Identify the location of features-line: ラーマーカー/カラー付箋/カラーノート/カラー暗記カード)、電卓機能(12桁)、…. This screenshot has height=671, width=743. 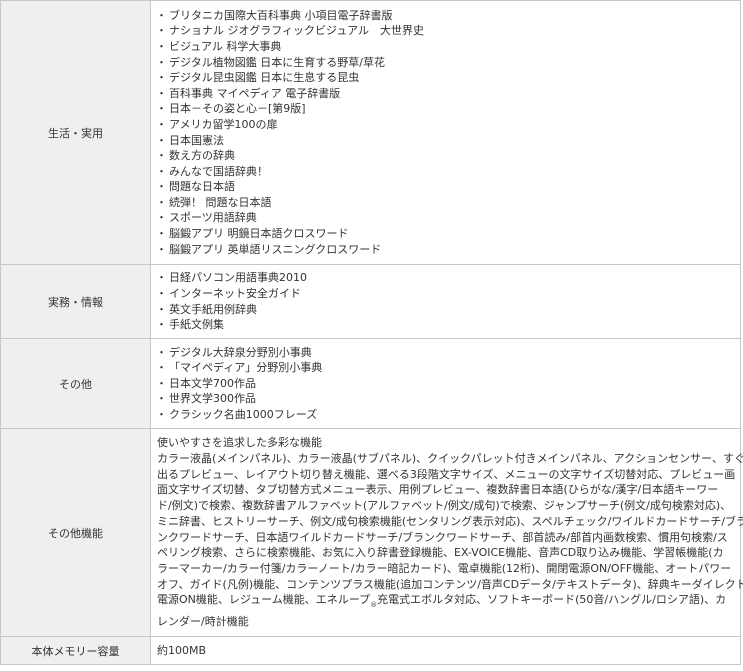
(444, 568).